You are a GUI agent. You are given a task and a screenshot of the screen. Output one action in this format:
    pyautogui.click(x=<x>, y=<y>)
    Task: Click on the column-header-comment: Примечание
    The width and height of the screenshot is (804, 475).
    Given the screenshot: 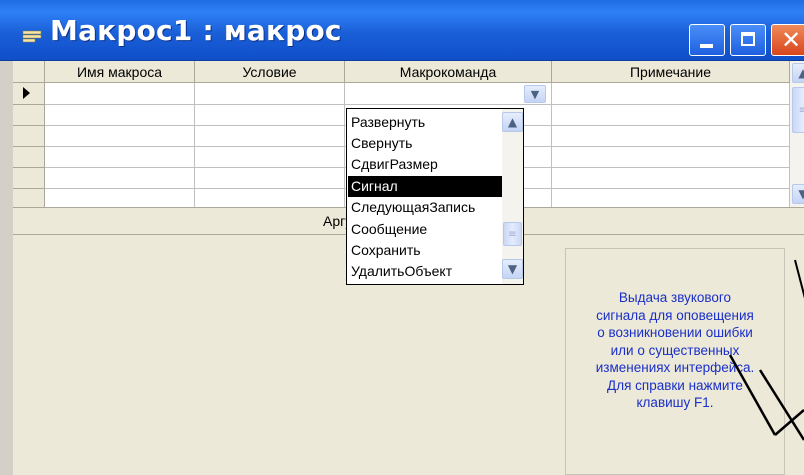 What is the action you would take?
    pyautogui.click(x=671, y=72)
    